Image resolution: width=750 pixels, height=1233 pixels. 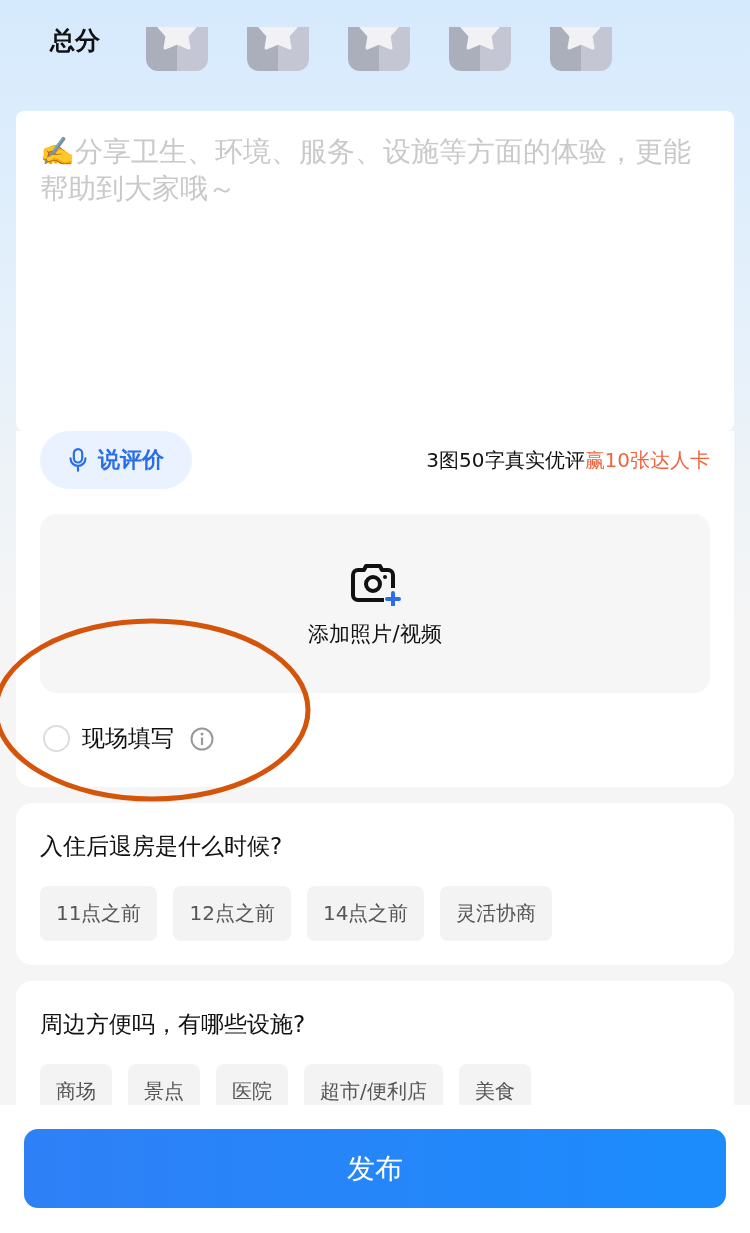 I want to click on option-chip: 14点之前, so click(x=365, y=913).